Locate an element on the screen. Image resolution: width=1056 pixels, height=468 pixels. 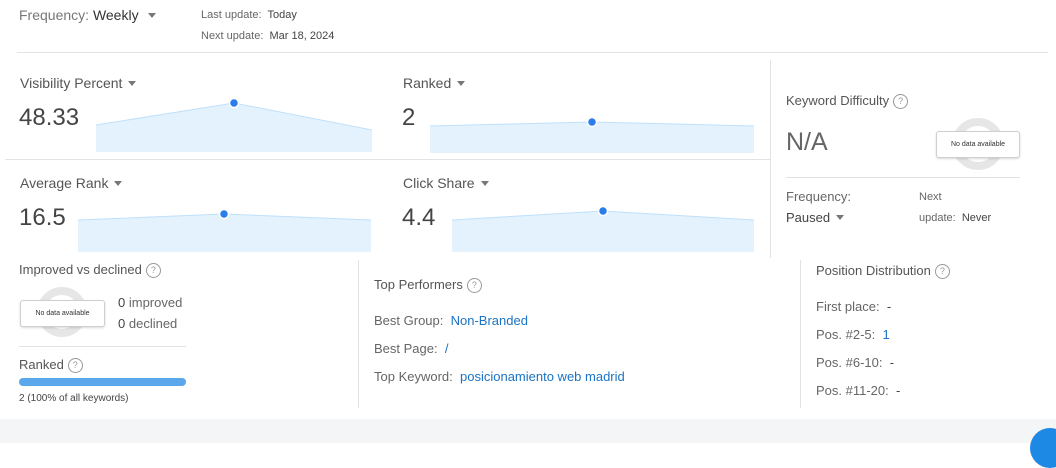
visibility-dropdown: Visibility Percent is located at coordinates (78, 83).